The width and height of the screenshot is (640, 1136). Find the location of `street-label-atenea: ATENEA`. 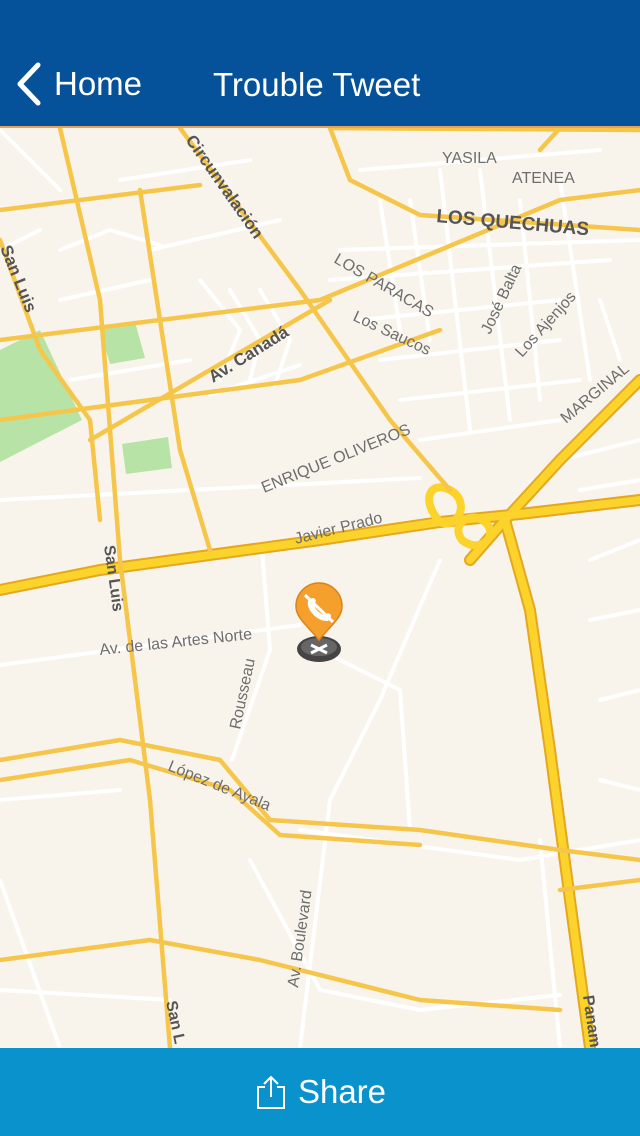

street-label-atenea: ATENEA is located at coordinates (543, 178).